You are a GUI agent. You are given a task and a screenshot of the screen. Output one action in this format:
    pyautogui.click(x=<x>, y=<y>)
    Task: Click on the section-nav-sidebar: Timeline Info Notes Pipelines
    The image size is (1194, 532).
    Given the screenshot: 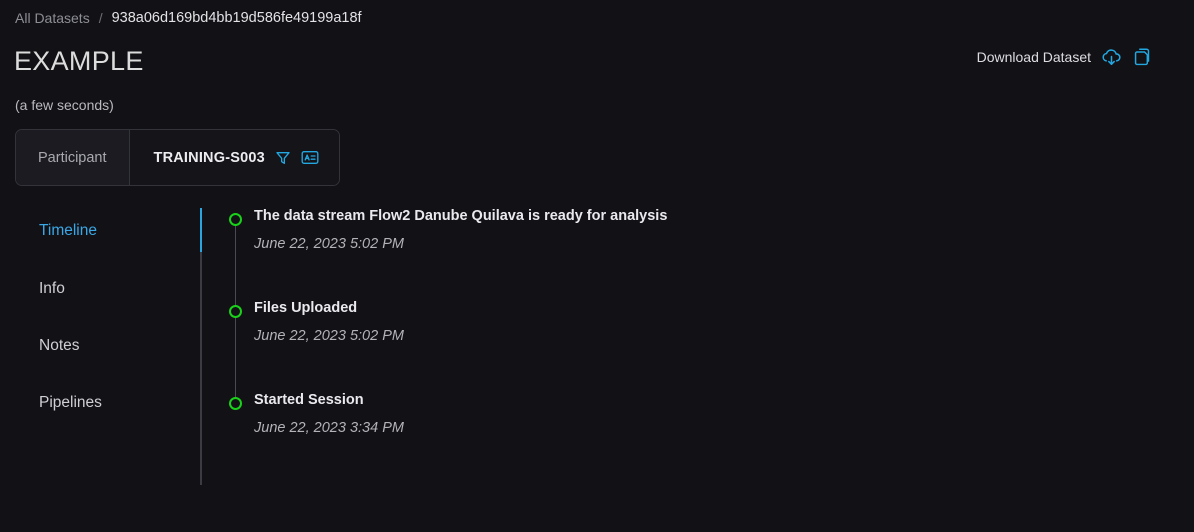 What is the action you would take?
    pyautogui.click(x=101, y=342)
    